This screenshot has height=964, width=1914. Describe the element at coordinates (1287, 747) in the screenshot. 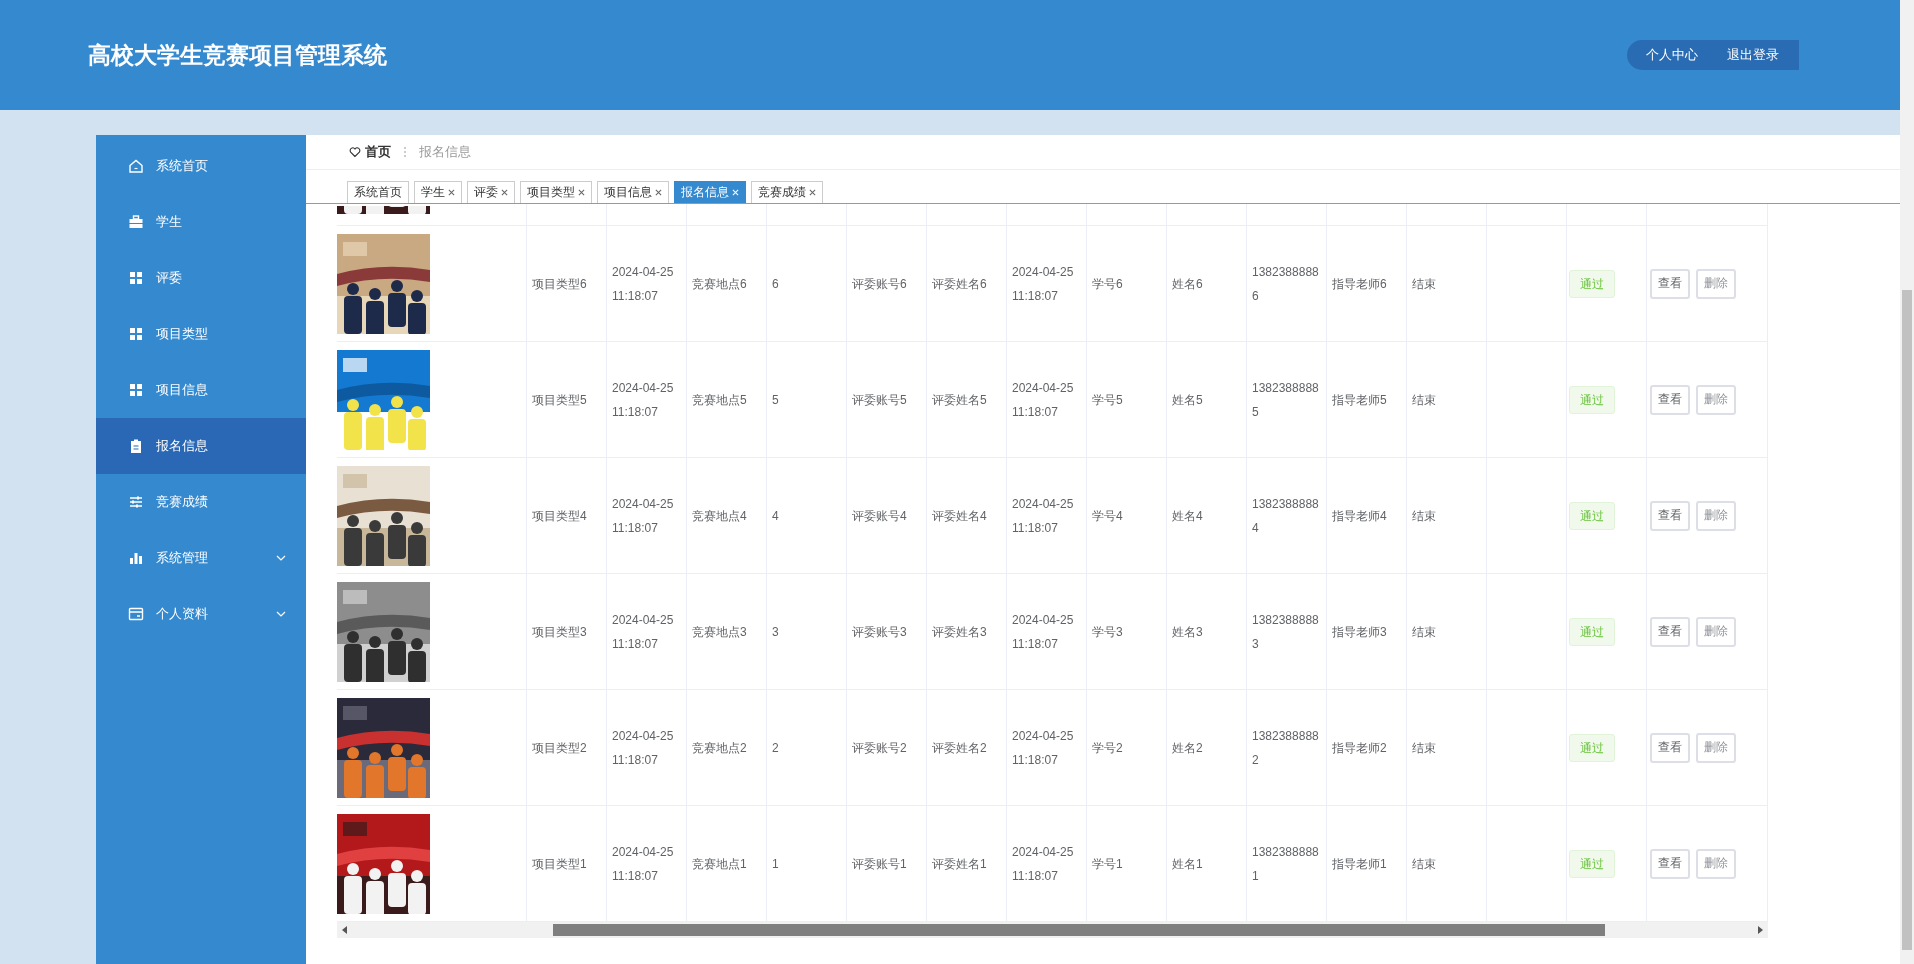

I see `table-cell: 13823888882` at that location.